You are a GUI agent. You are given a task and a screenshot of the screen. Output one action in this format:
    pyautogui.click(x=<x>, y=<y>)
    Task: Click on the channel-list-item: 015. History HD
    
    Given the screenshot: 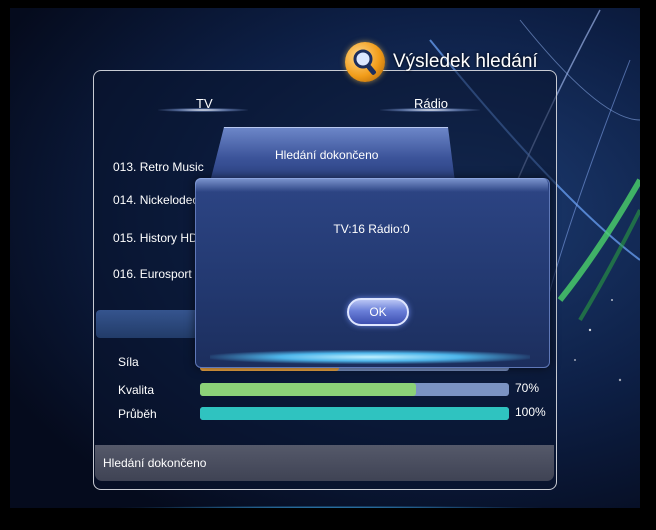 What is the action you would take?
    pyautogui.click(x=155, y=238)
    